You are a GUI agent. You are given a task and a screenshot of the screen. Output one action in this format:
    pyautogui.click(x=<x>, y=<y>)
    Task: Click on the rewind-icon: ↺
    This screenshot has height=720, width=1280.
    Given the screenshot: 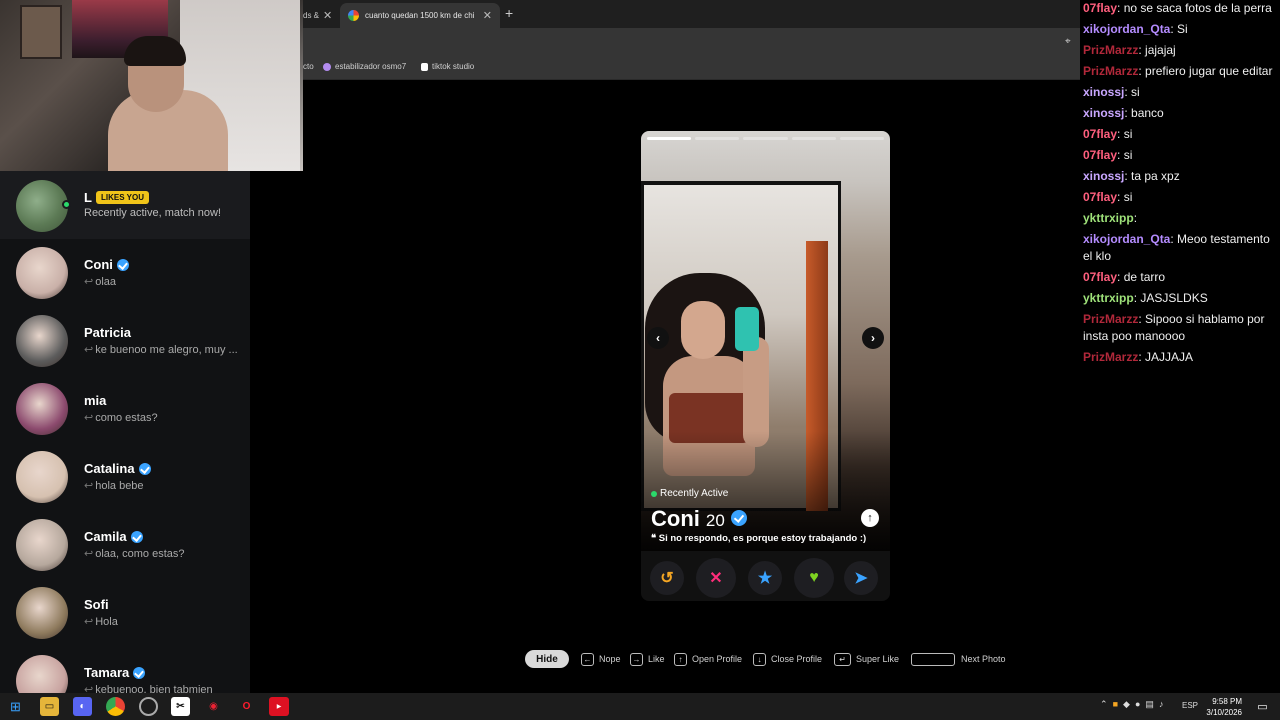 What is the action you would take?
    pyautogui.click(x=667, y=578)
    